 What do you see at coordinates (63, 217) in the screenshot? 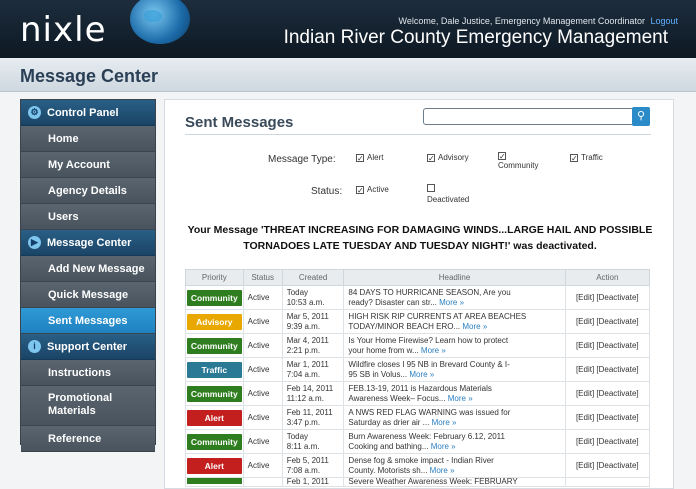
I see `sidebar-item-label: Users` at bounding box center [63, 217].